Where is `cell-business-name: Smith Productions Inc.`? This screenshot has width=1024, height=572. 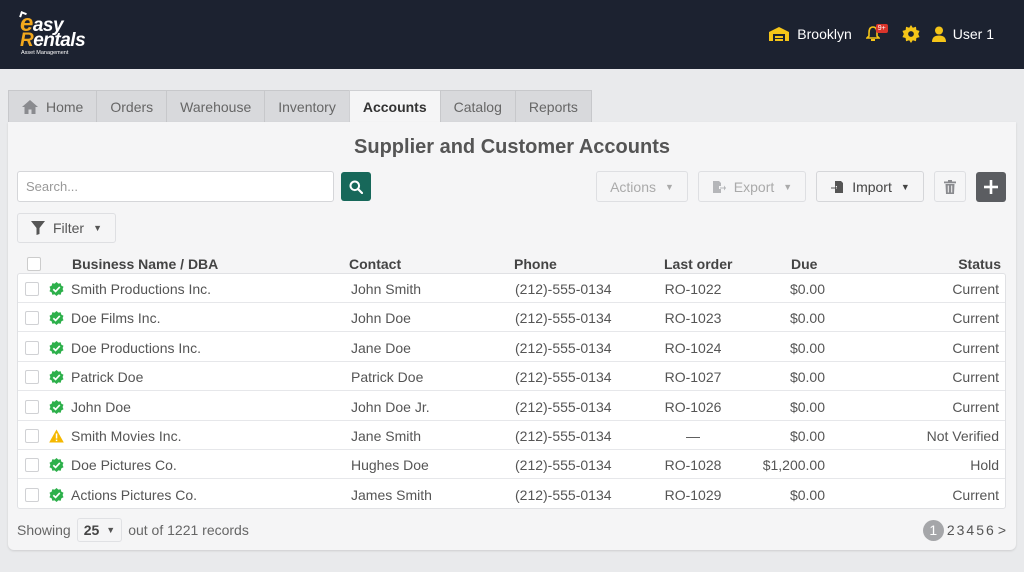
cell-business-name: Smith Productions Inc. is located at coordinates (141, 289).